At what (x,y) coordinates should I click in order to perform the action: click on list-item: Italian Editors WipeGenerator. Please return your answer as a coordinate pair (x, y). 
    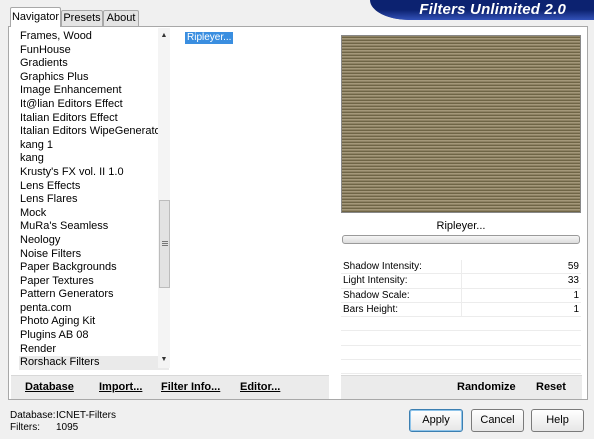
    Looking at the image, I should click on (94, 132).